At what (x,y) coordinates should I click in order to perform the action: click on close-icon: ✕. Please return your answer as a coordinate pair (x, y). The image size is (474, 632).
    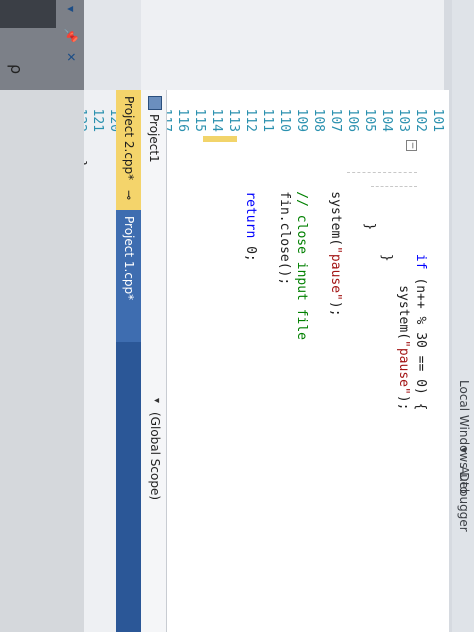
    Looking at the image, I should click on (71, 57).